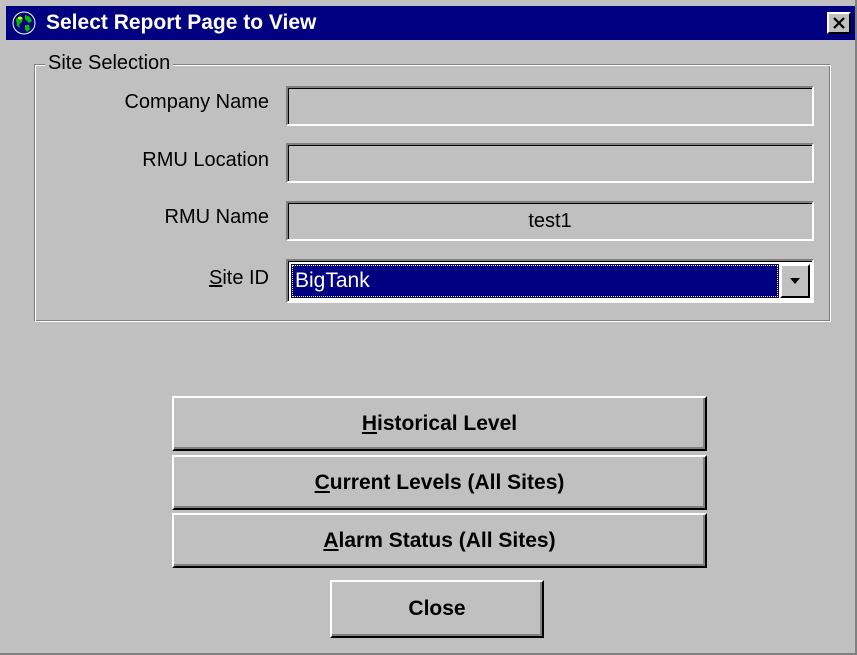  I want to click on alarm-status-button: Alarm Status (All Sites), so click(439, 540).